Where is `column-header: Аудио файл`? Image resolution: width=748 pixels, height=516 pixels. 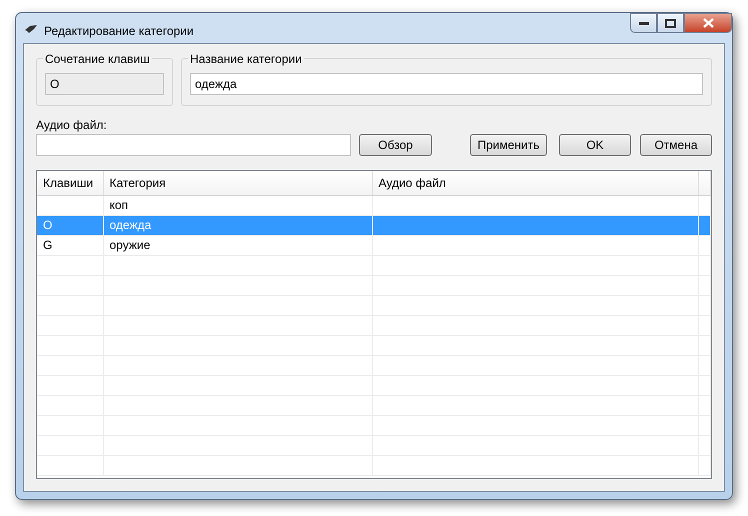 column-header: Аудио файл is located at coordinates (535, 183).